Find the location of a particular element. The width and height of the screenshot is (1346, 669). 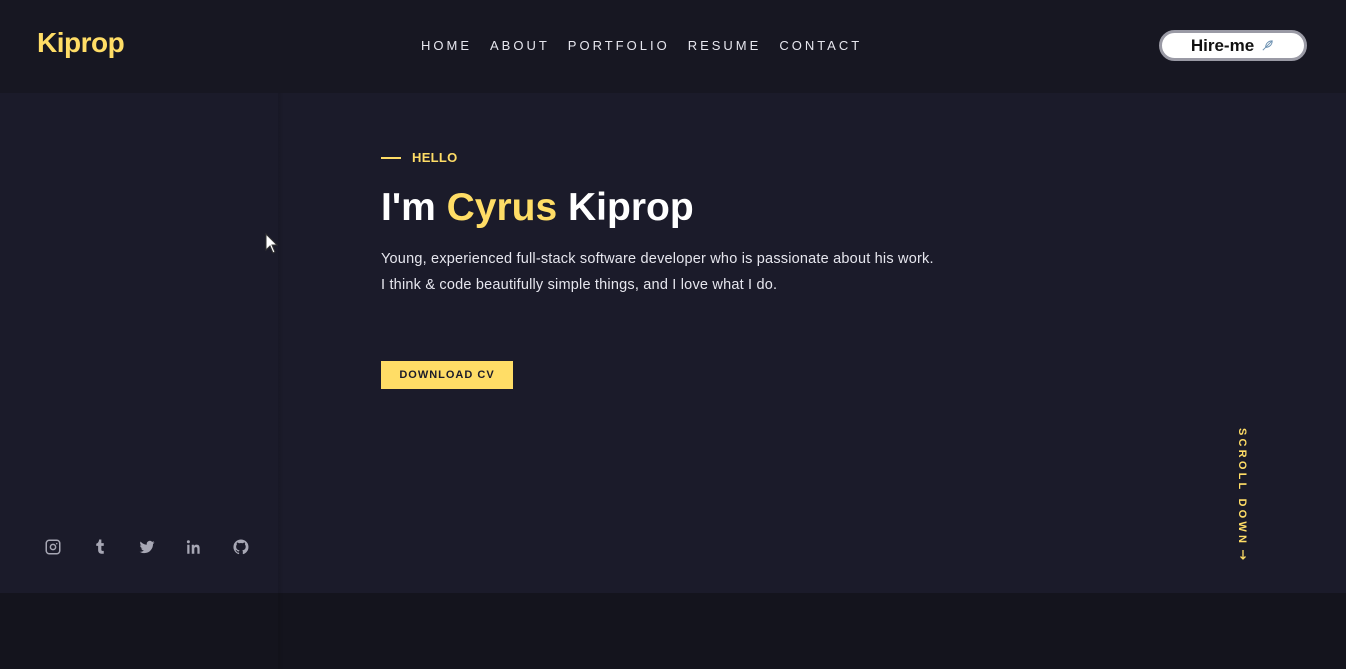

nav-home: HOME is located at coordinates (446, 45).